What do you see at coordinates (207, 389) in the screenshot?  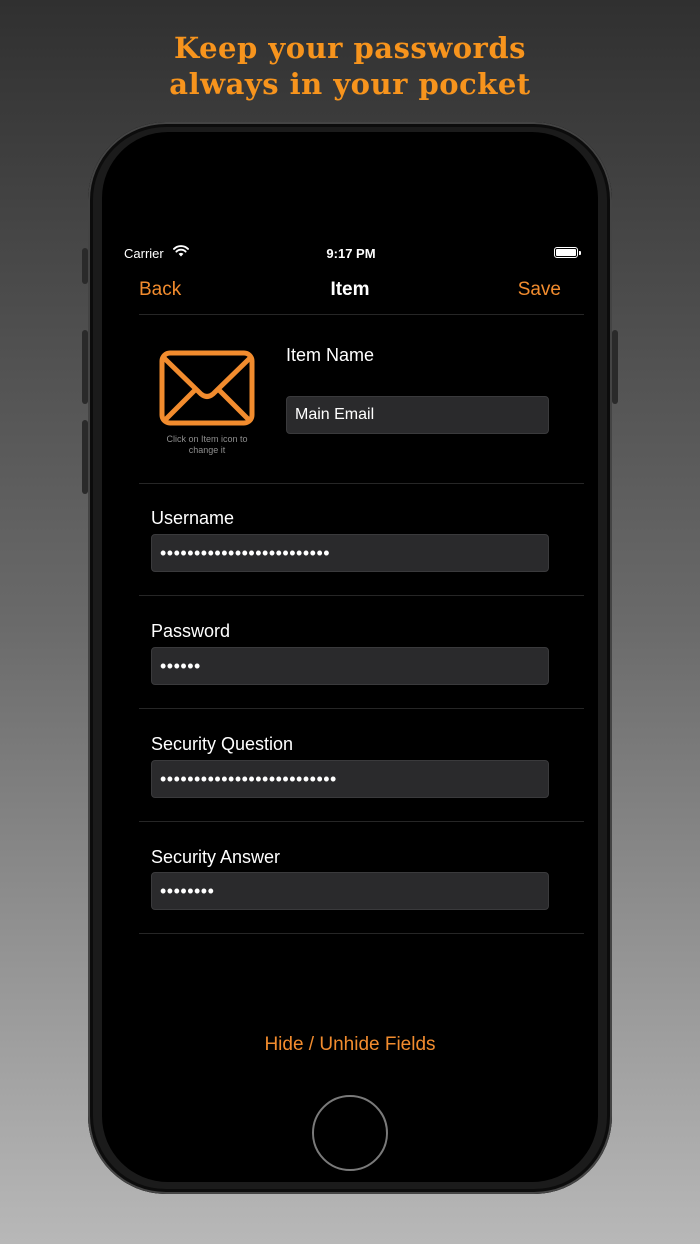 I see `envelope-icon` at bounding box center [207, 389].